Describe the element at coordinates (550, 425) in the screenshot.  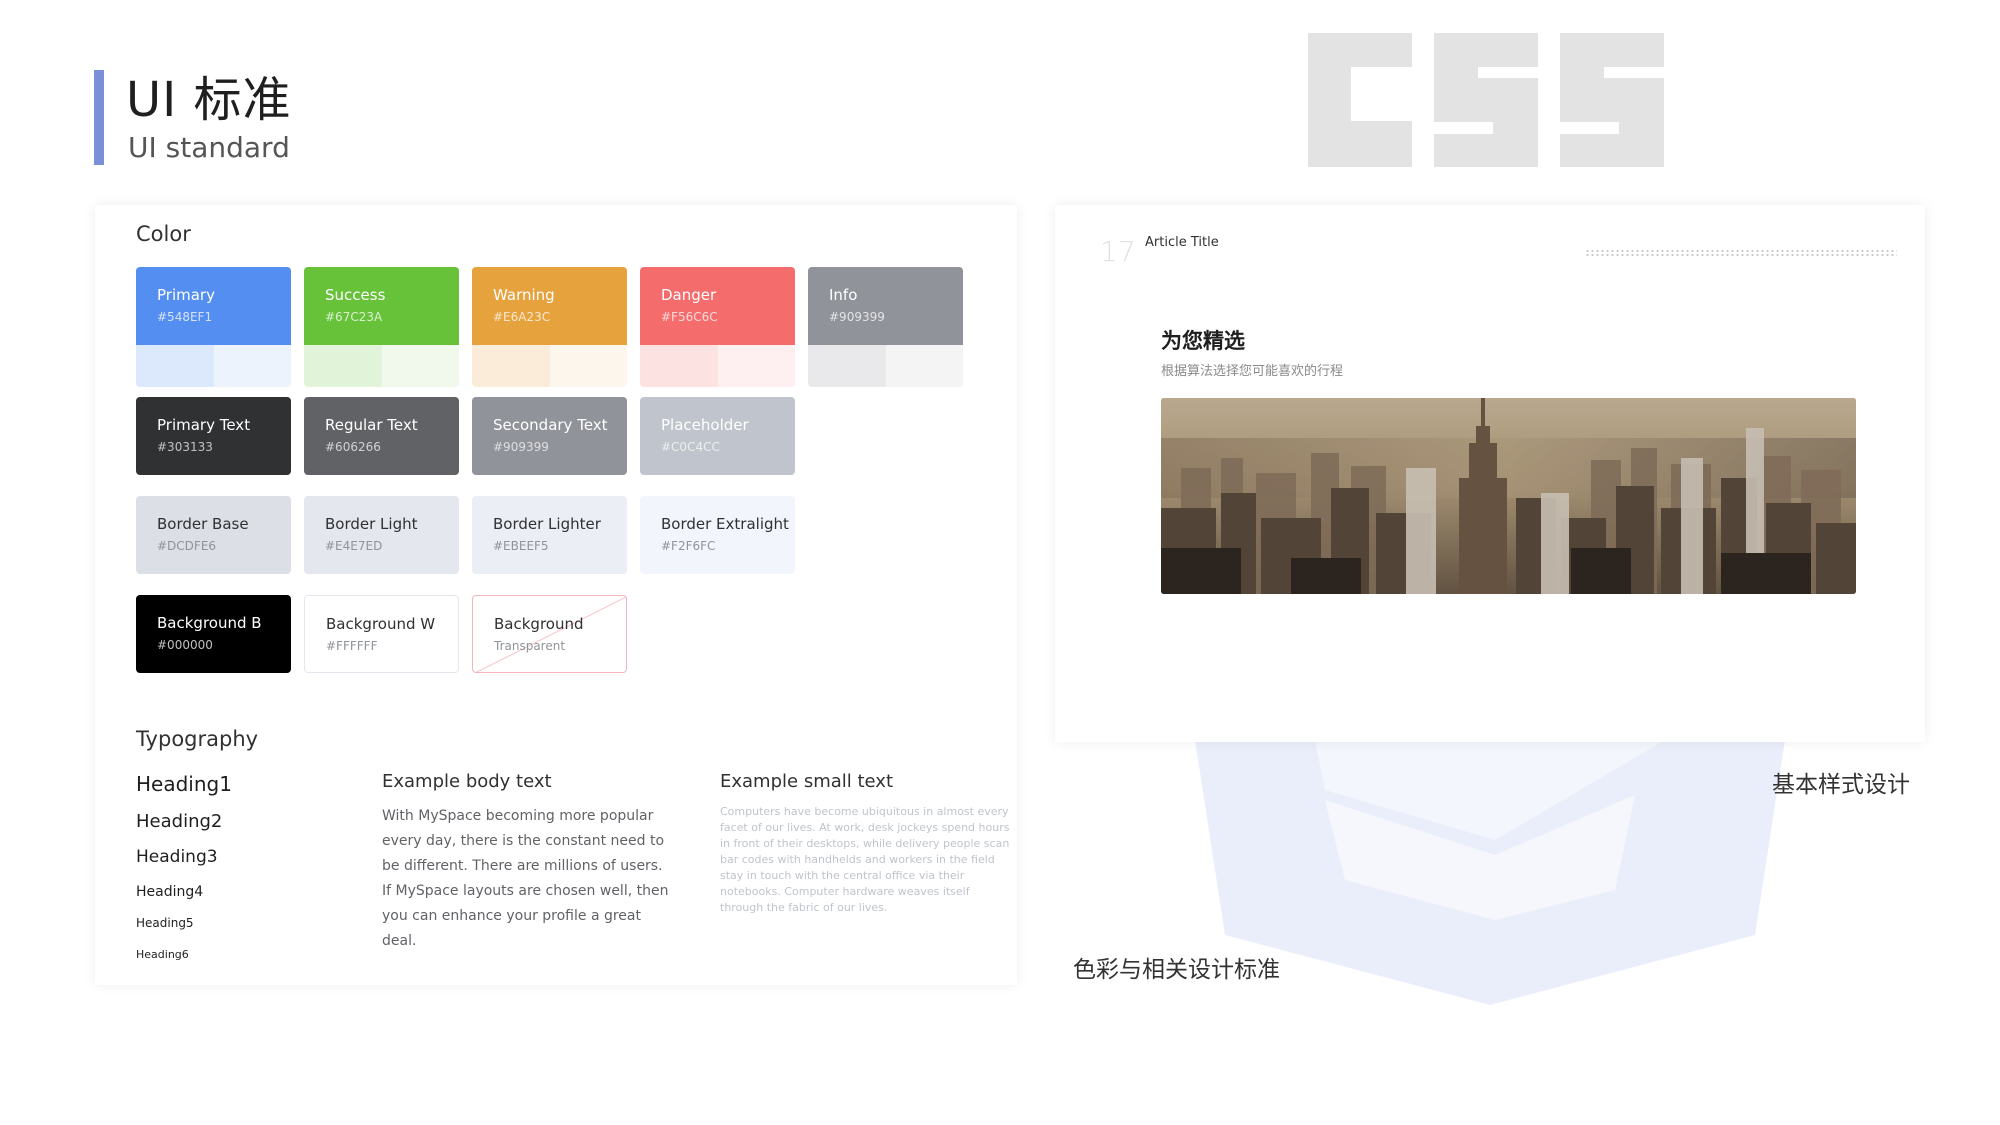
I see `swatch-name: Secondary Text` at that location.